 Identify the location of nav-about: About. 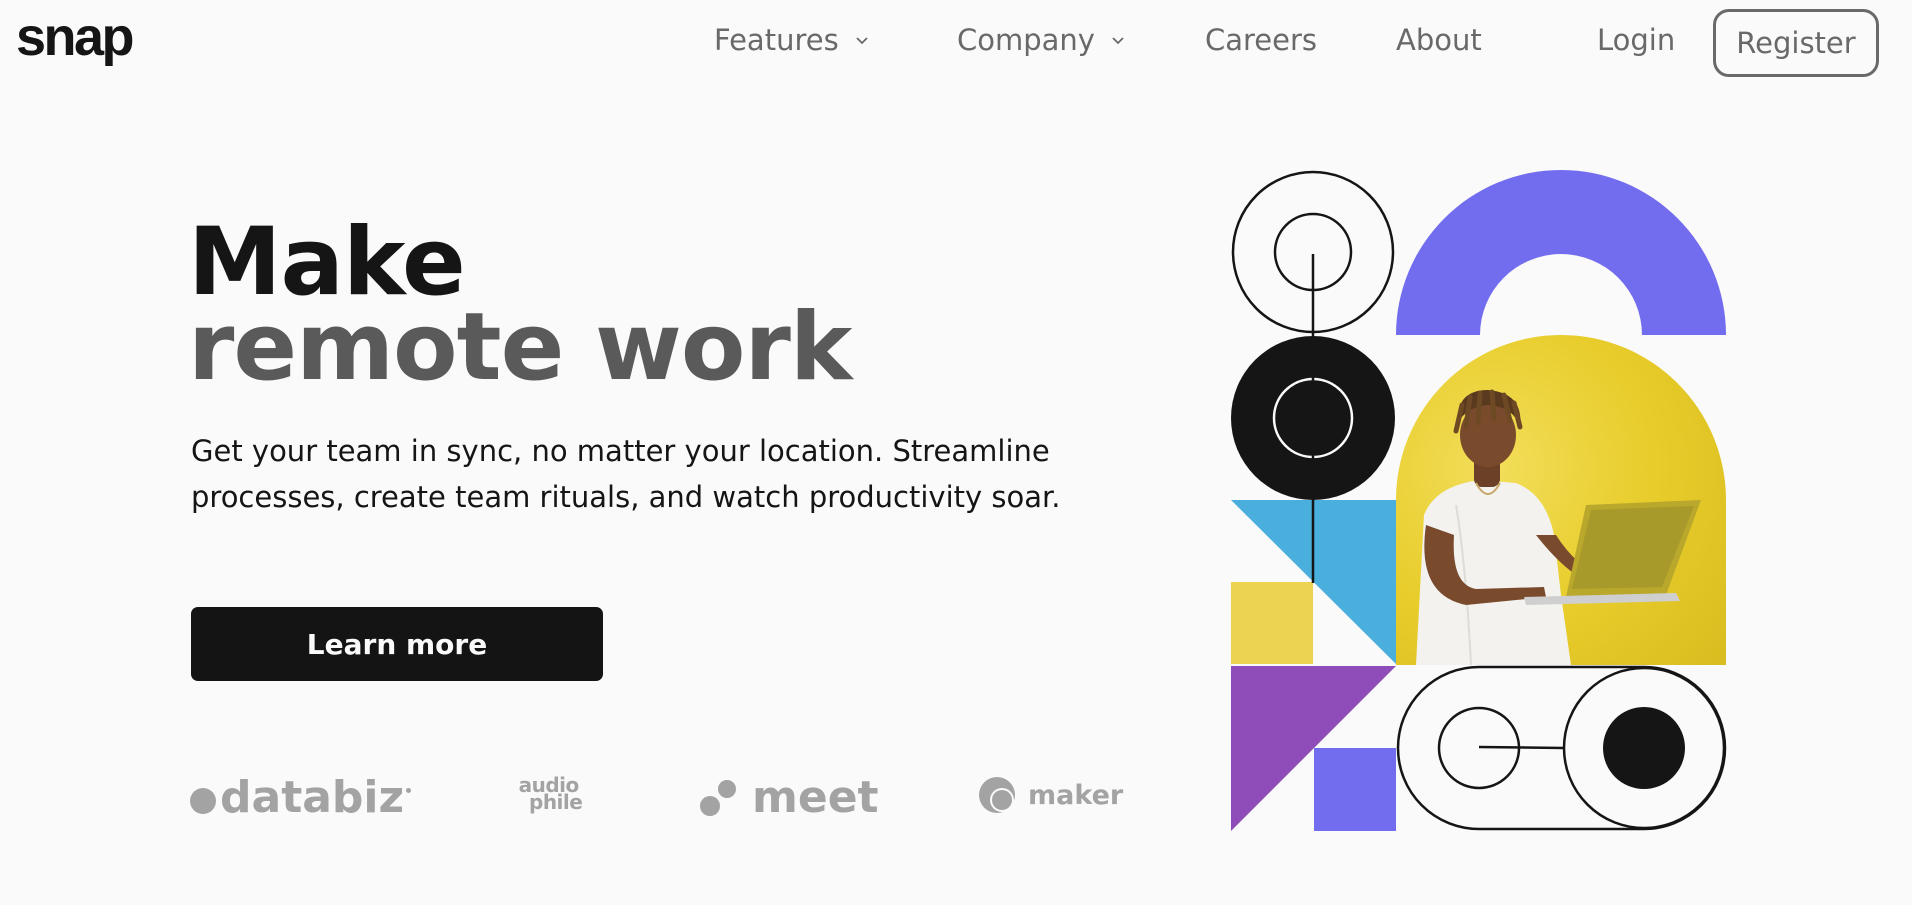
(1439, 40).